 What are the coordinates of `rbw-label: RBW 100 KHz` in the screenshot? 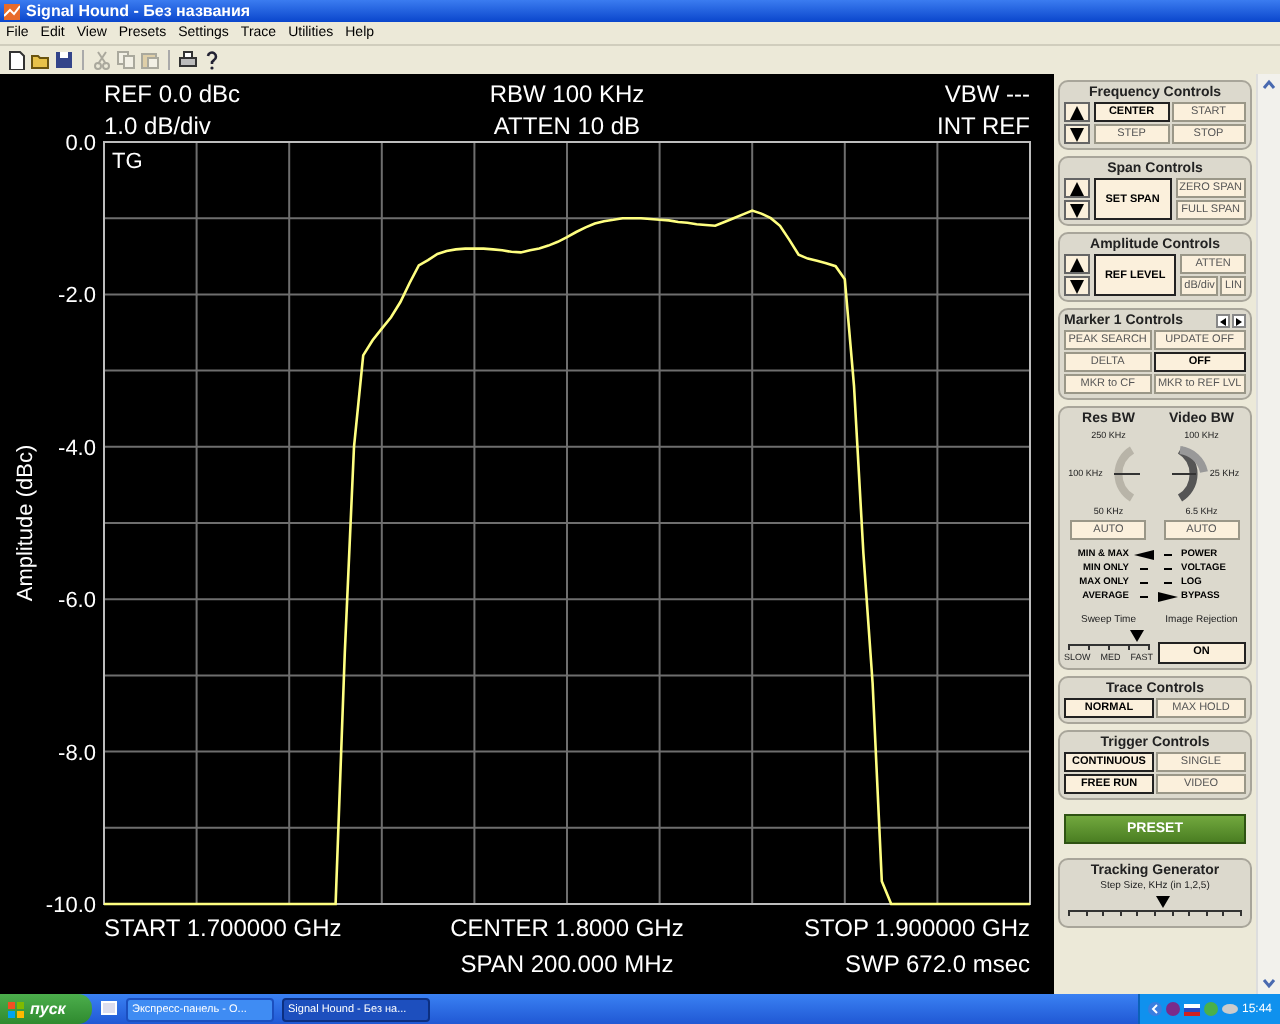 It's located at (567, 94).